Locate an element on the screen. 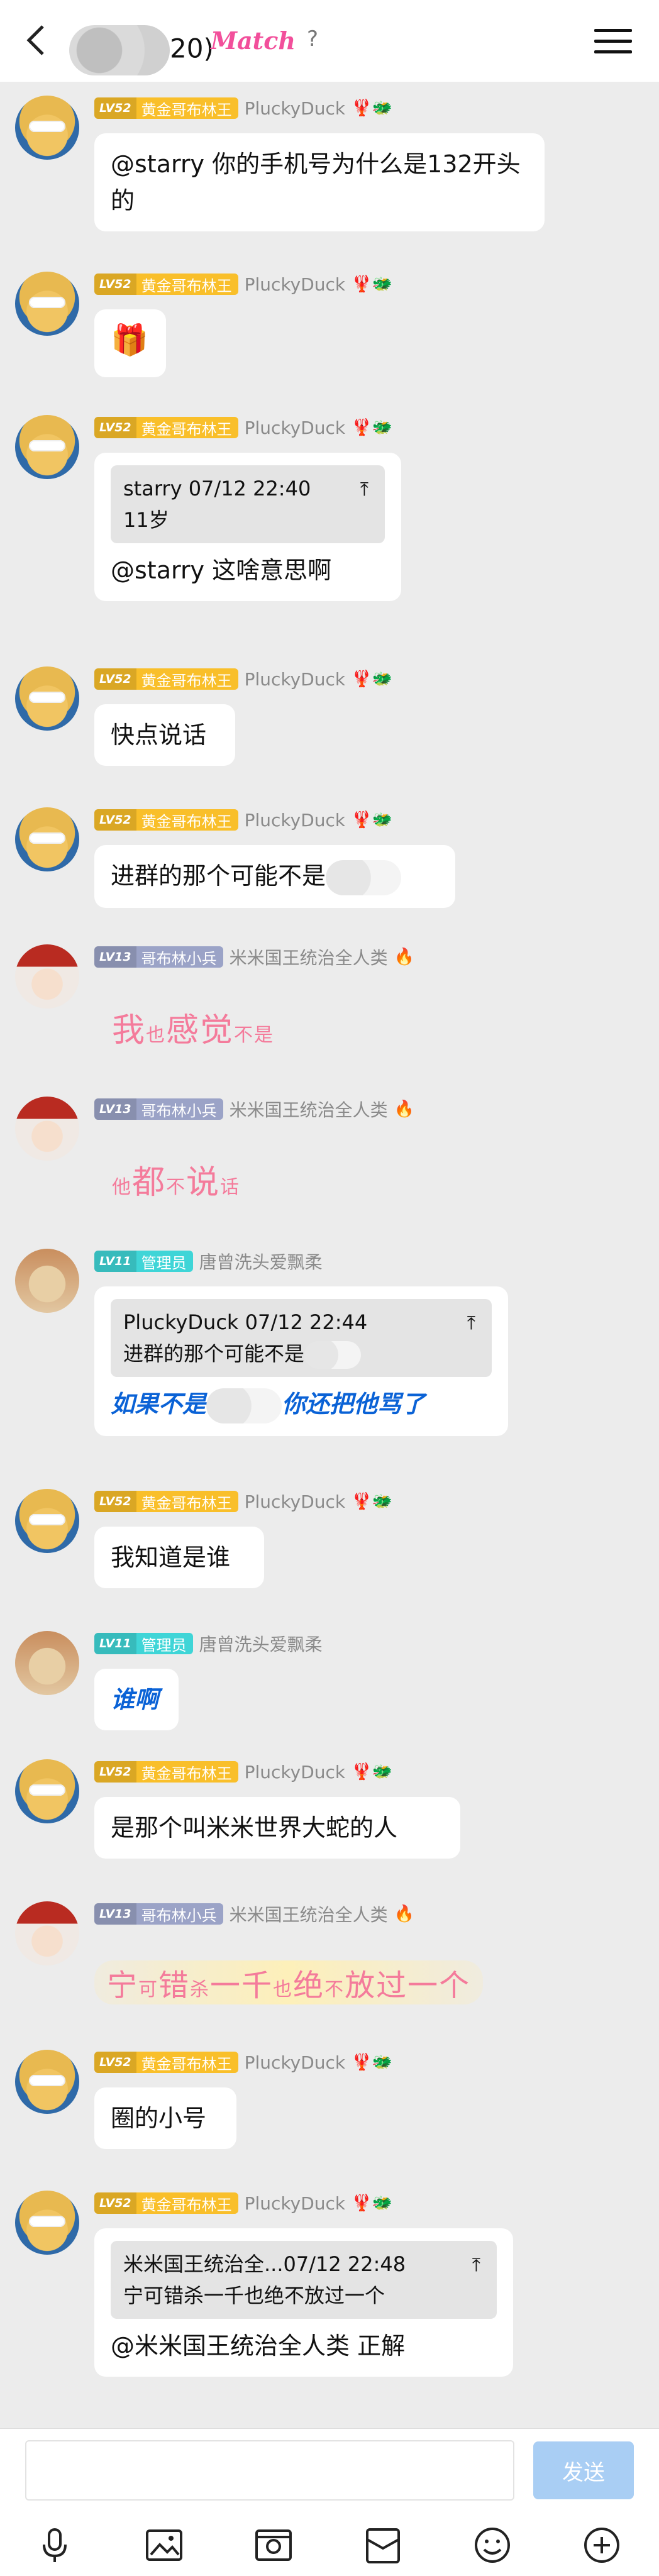 This screenshot has width=659, height=2576. quote-body: 宁可错杀一千也绝不放过一个 is located at coordinates (254, 2296).